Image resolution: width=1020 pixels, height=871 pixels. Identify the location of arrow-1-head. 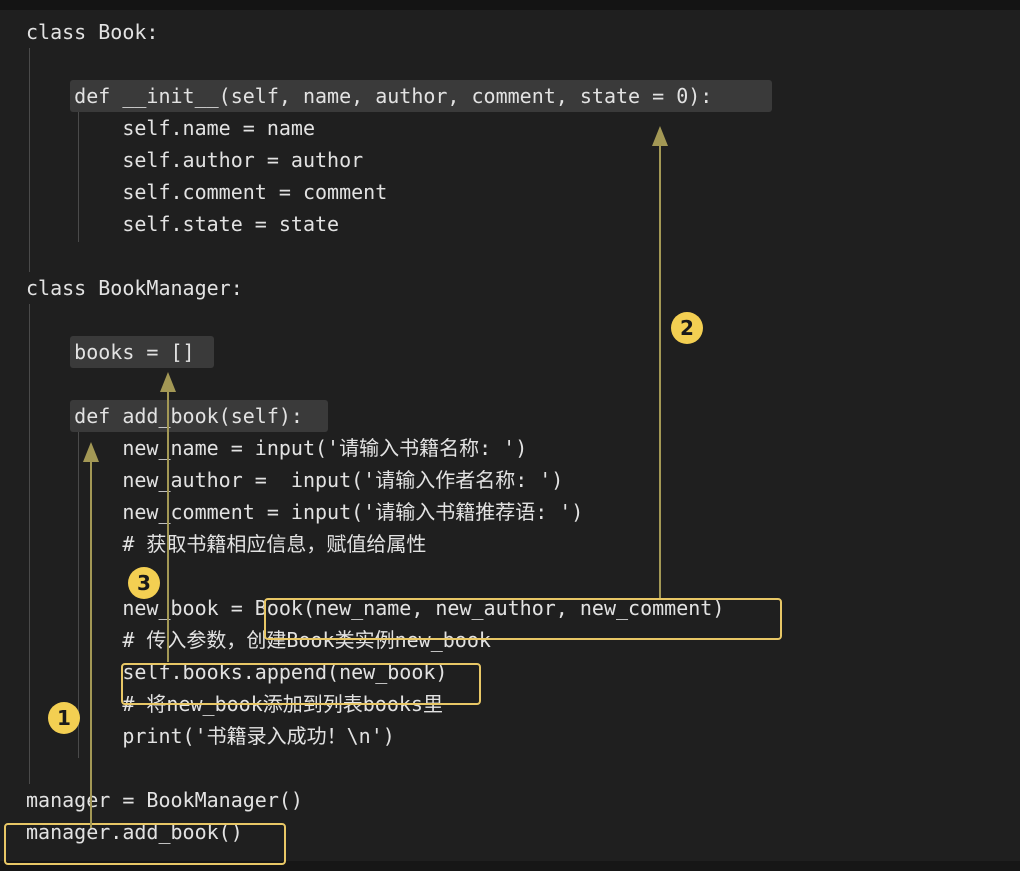
(91, 452).